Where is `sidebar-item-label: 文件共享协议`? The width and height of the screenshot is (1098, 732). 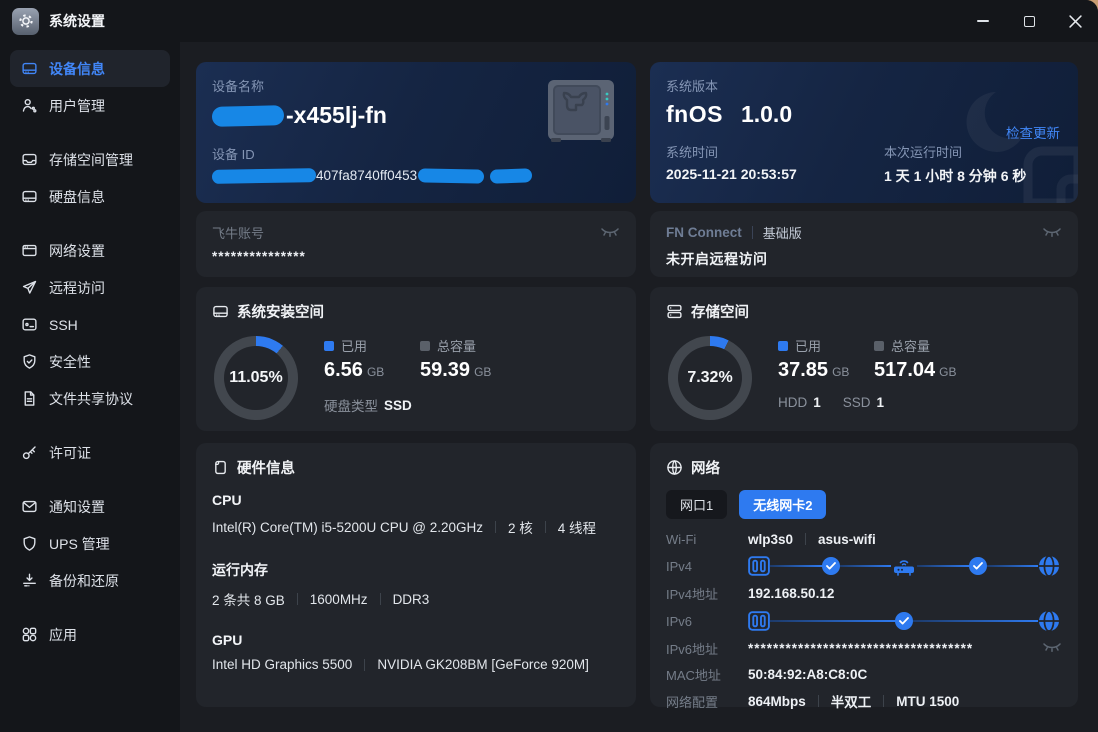
sidebar-item-label: 文件共享协议 is located at coordinates (91, 398).